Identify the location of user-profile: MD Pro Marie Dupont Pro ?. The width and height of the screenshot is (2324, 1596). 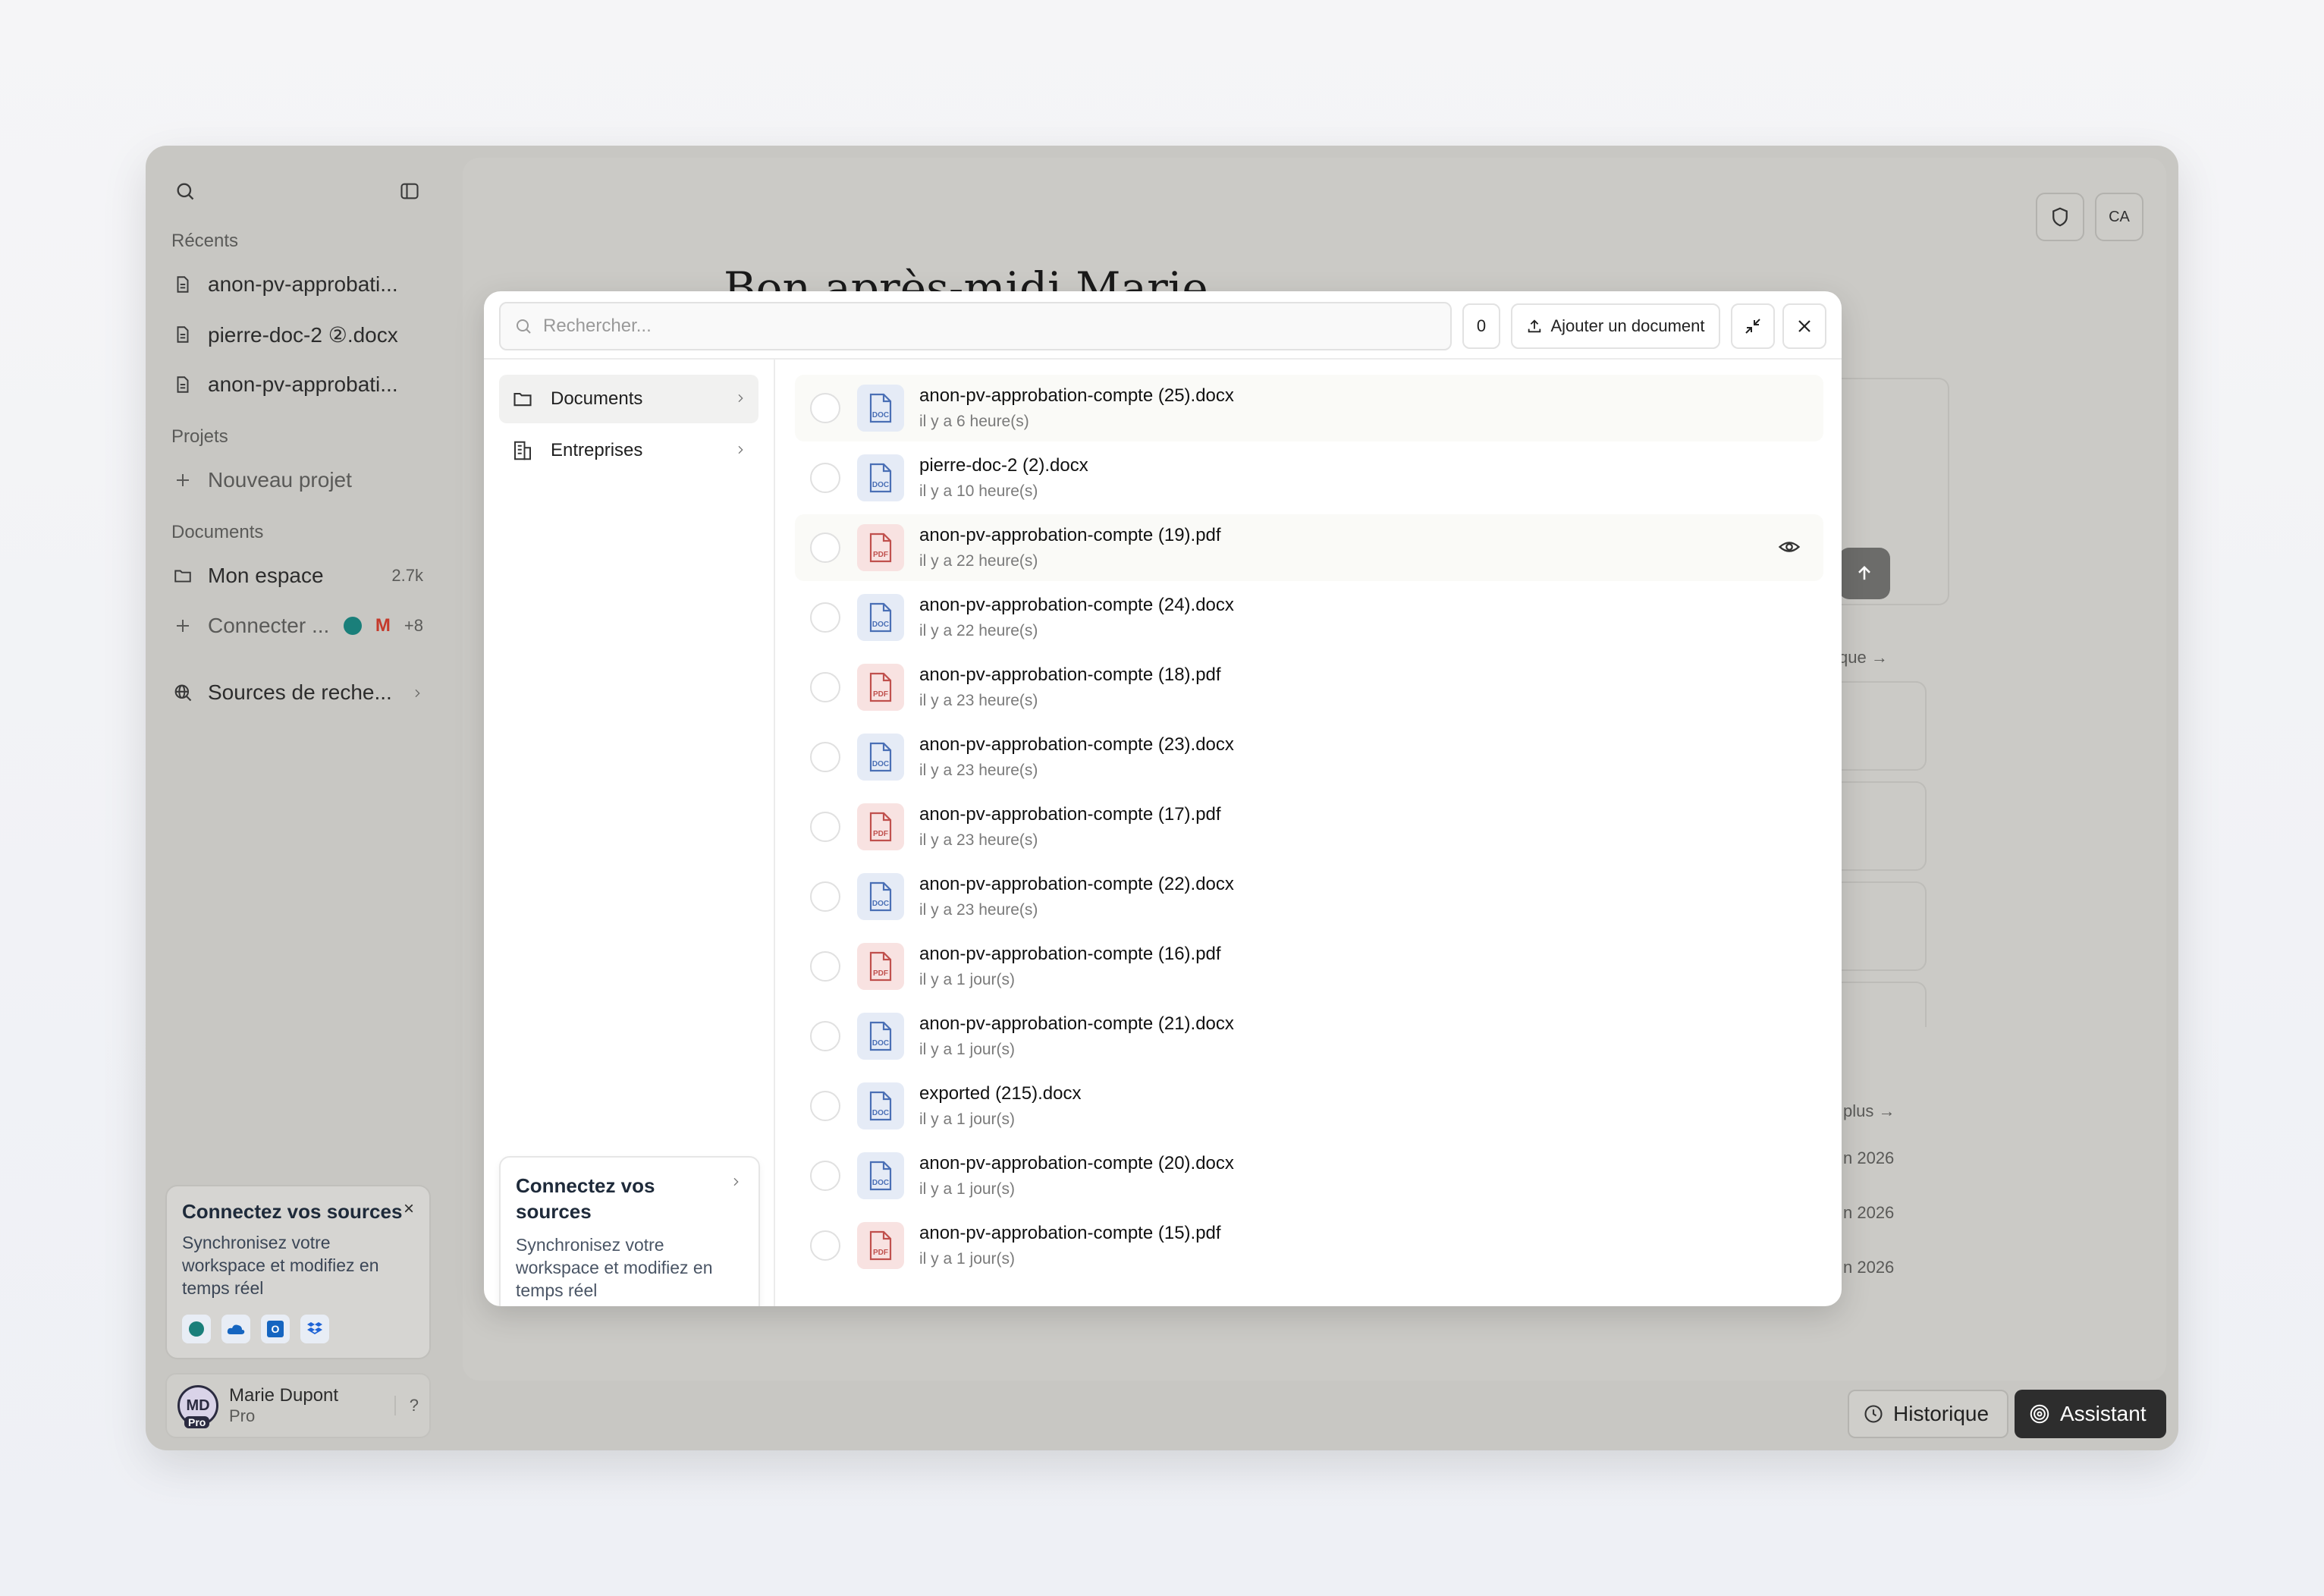
(298, 1405).